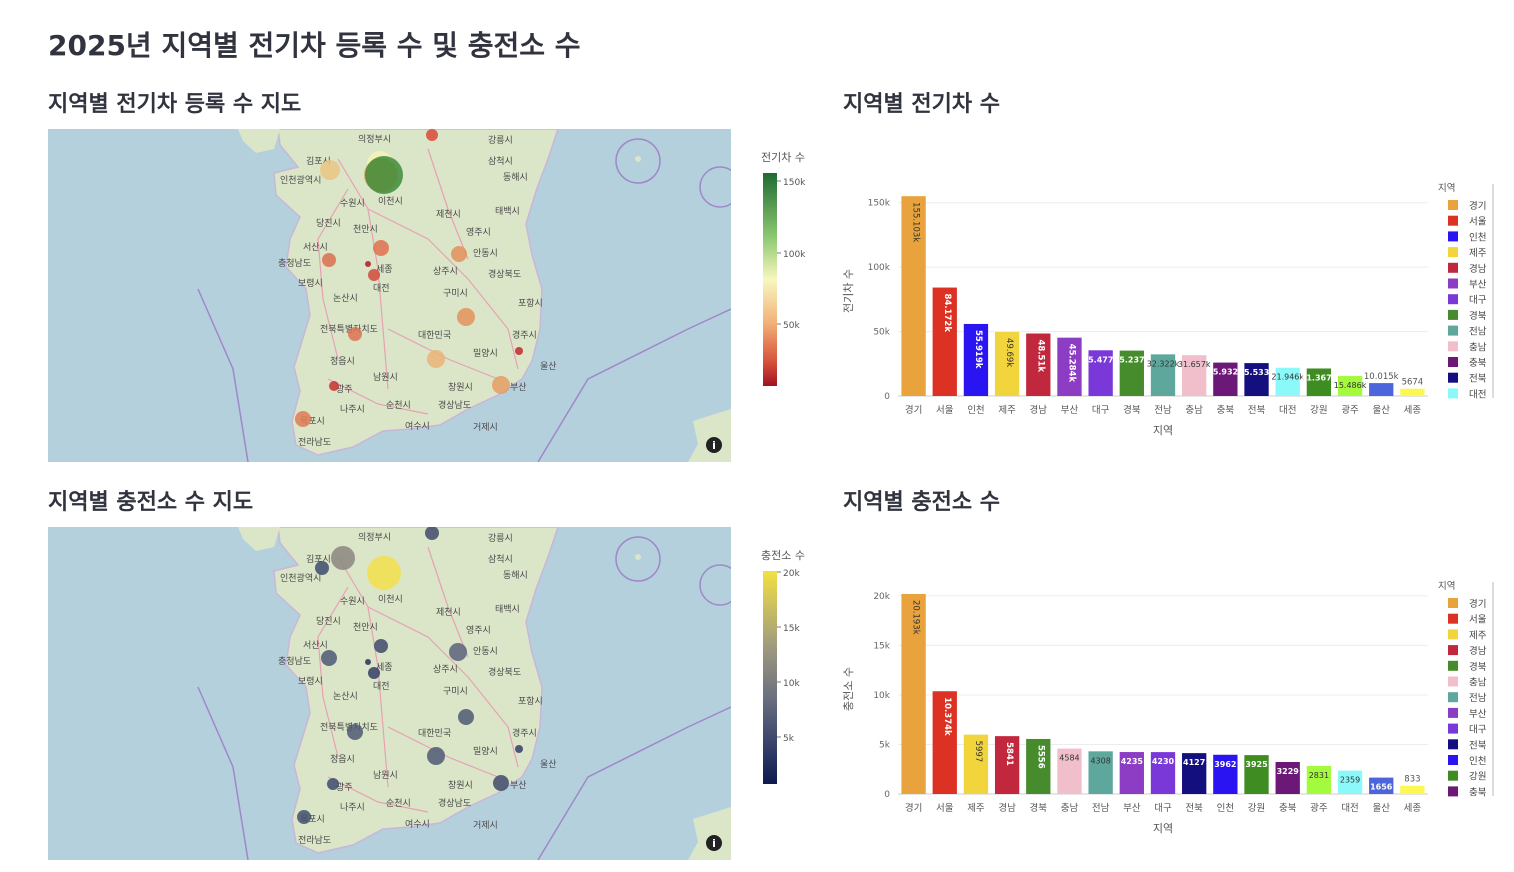  Describe the element at coordinates (1478, 635) in the screenshot. I see `charger-legend-item: 제주` at that location.